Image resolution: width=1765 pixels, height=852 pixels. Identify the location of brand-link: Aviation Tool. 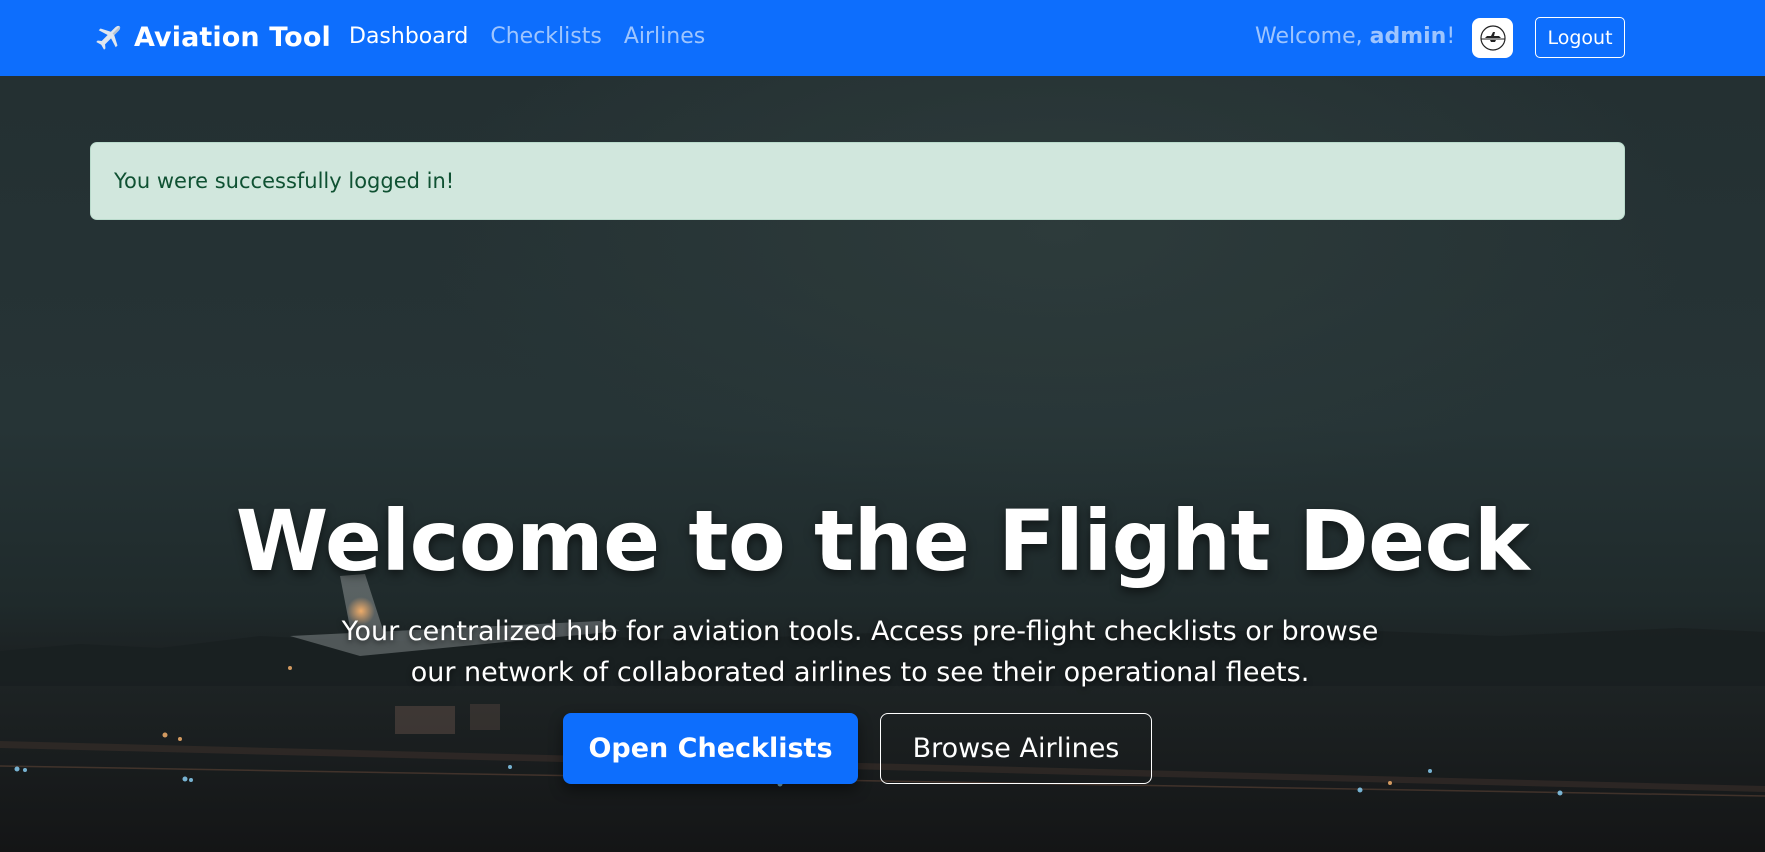
(212, 37).